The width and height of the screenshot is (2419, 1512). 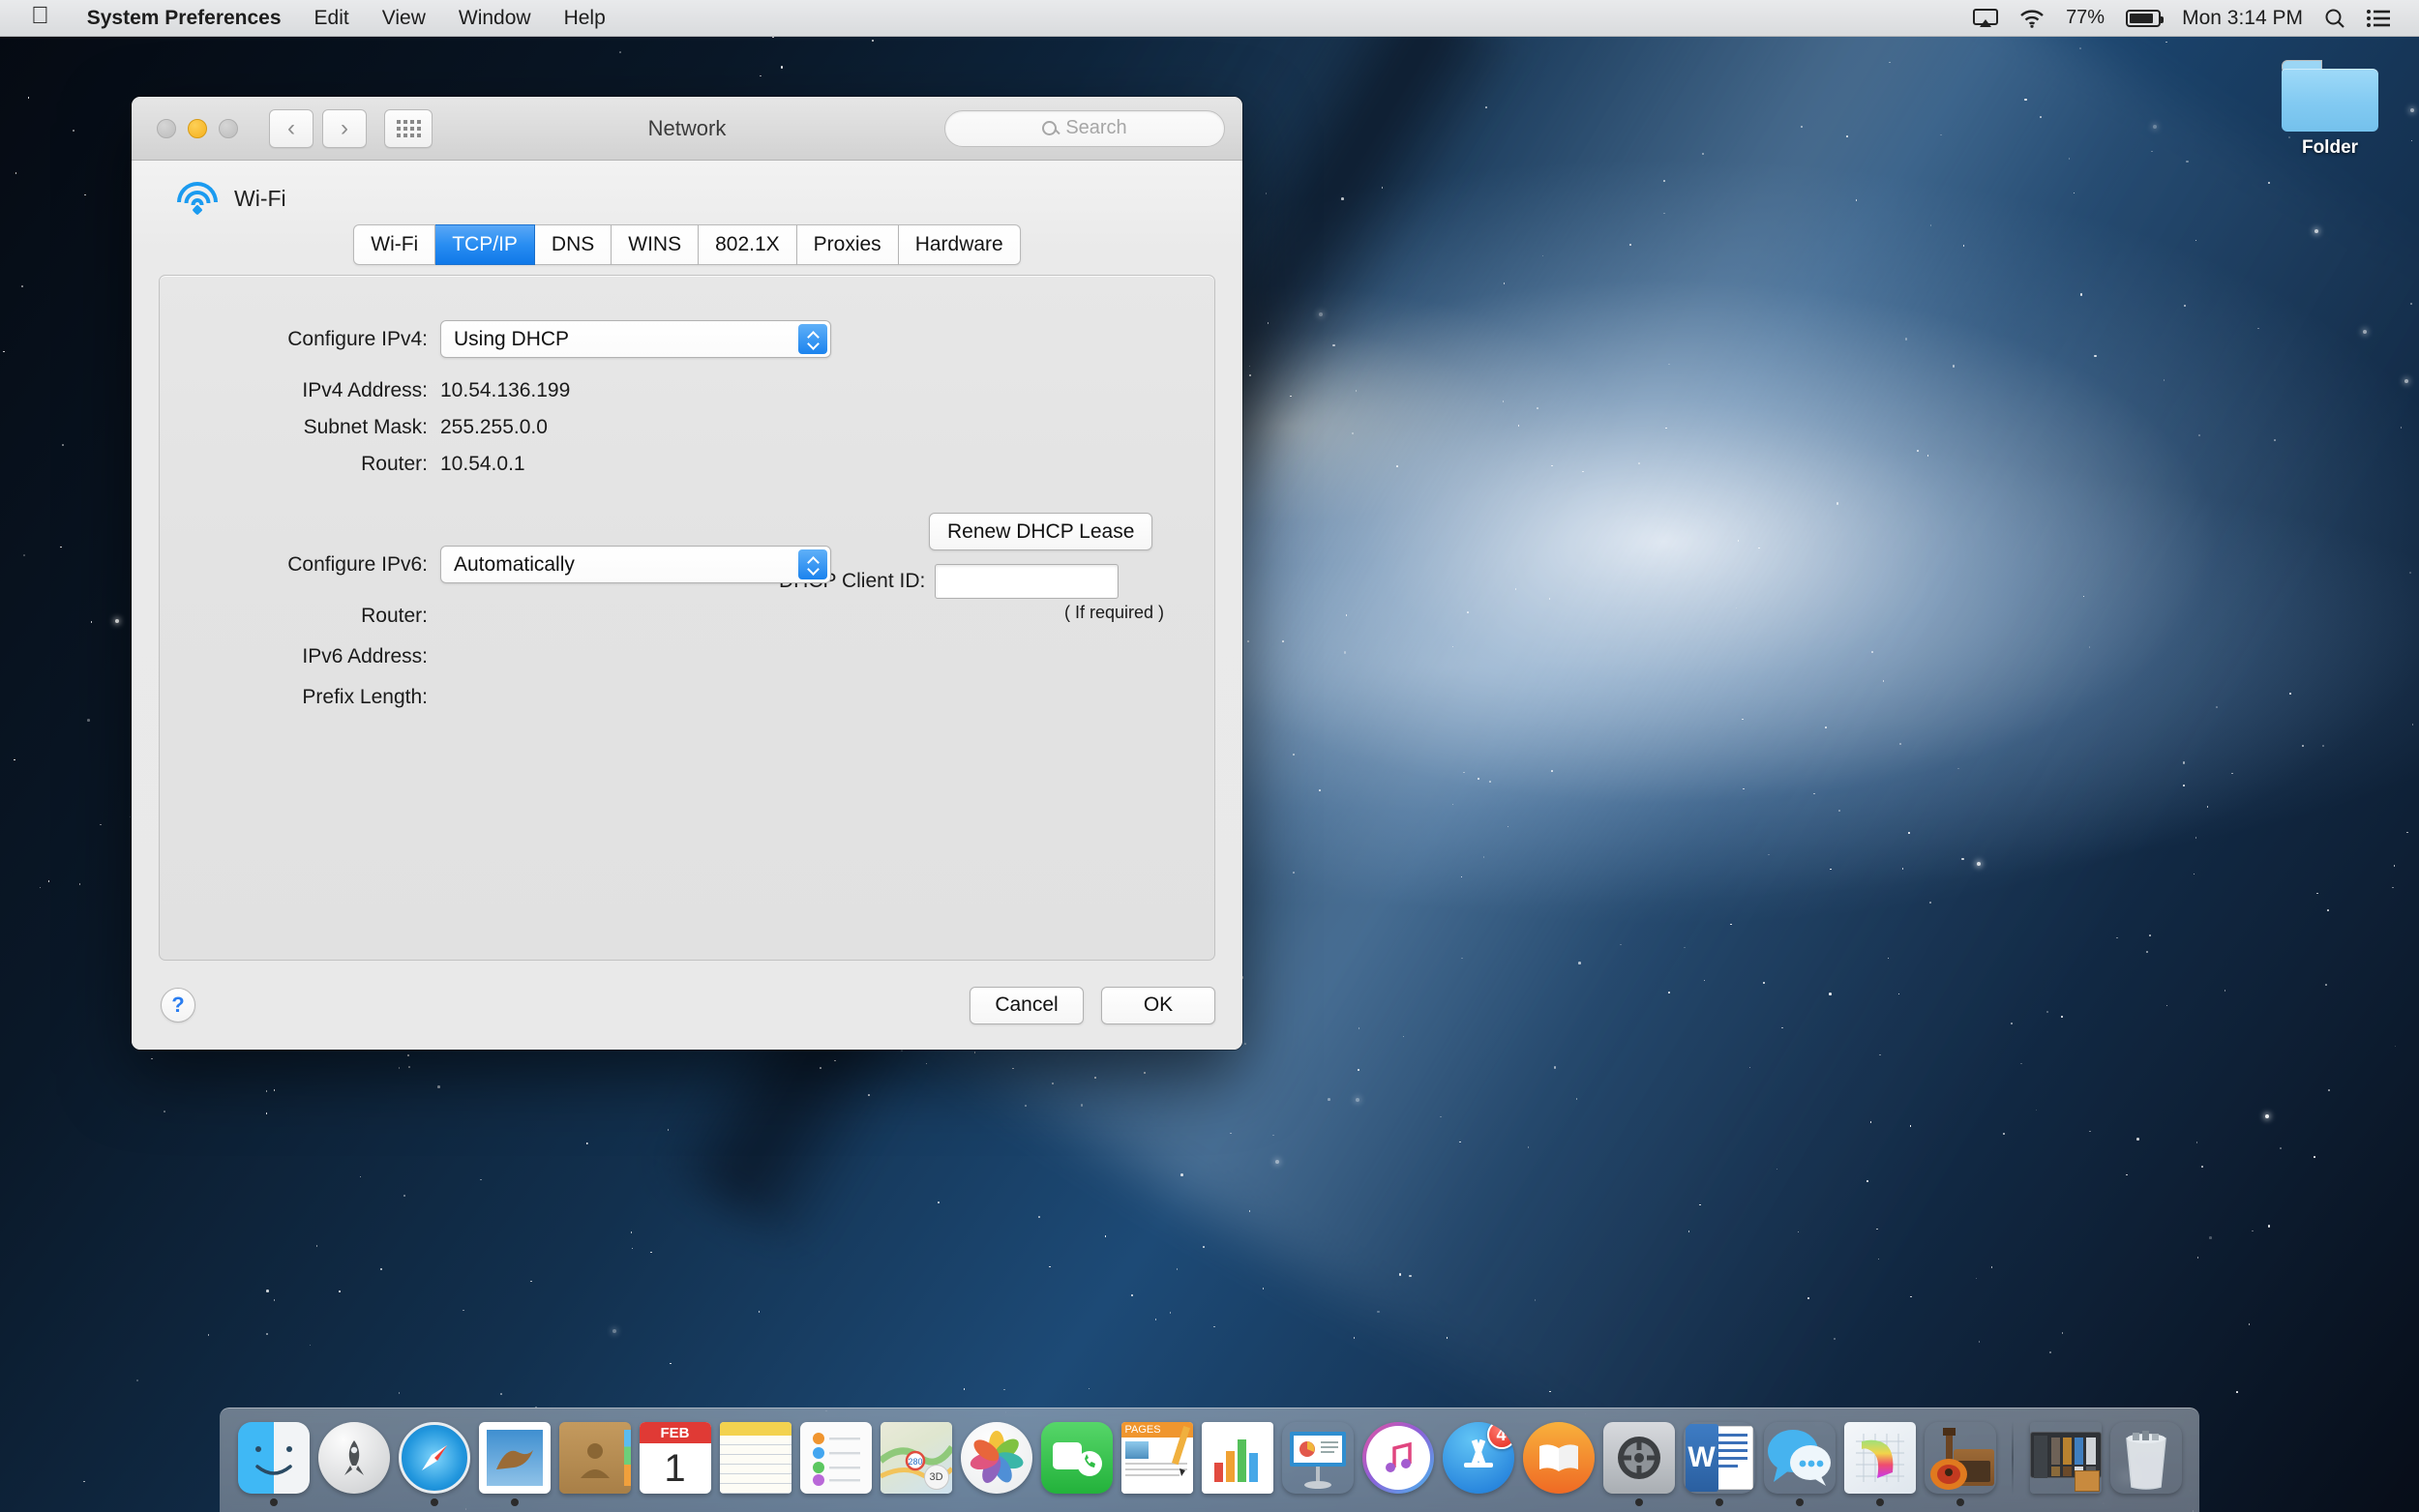 I want to click on window-titlebar: ‹ › Network Search, so click(x=687, y=129).